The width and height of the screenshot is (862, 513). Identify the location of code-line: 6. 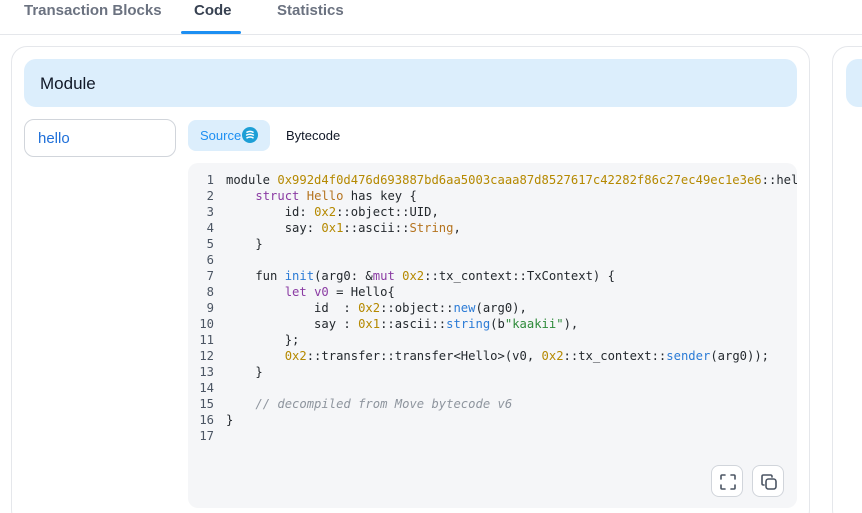
(210, 260).